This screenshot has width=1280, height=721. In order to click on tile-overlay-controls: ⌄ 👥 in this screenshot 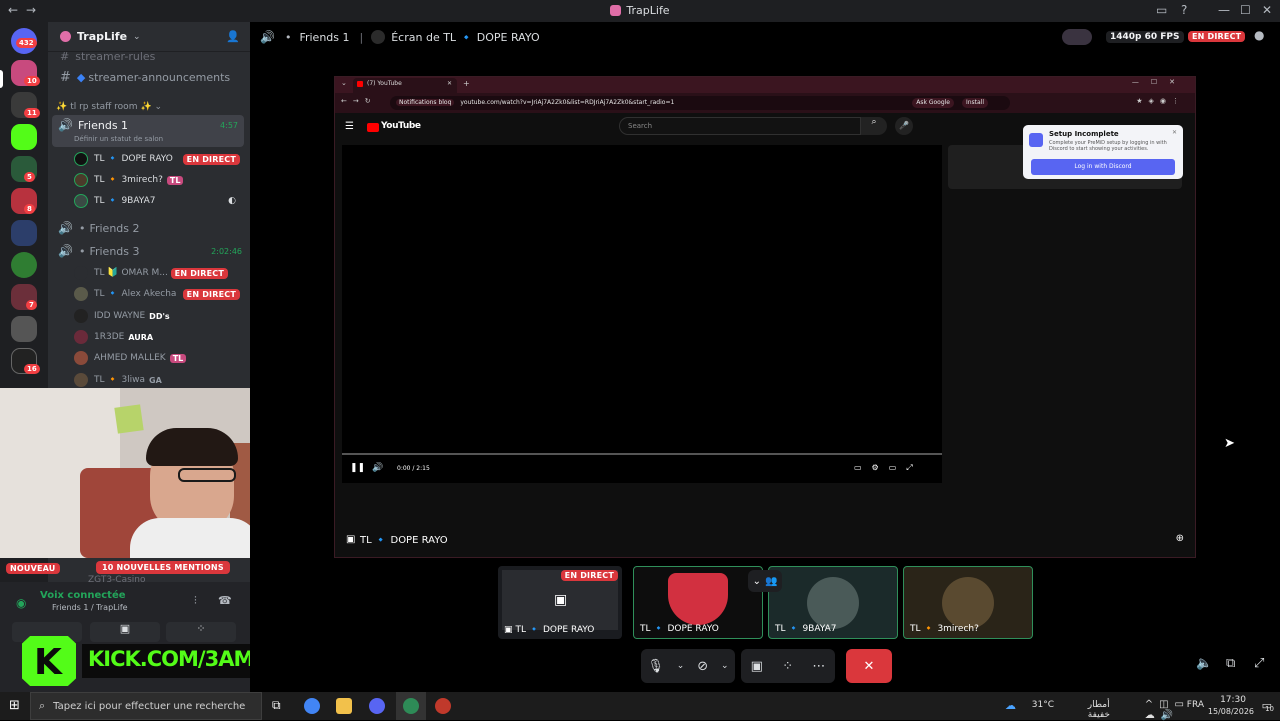, I will do `click(765, 581)`.